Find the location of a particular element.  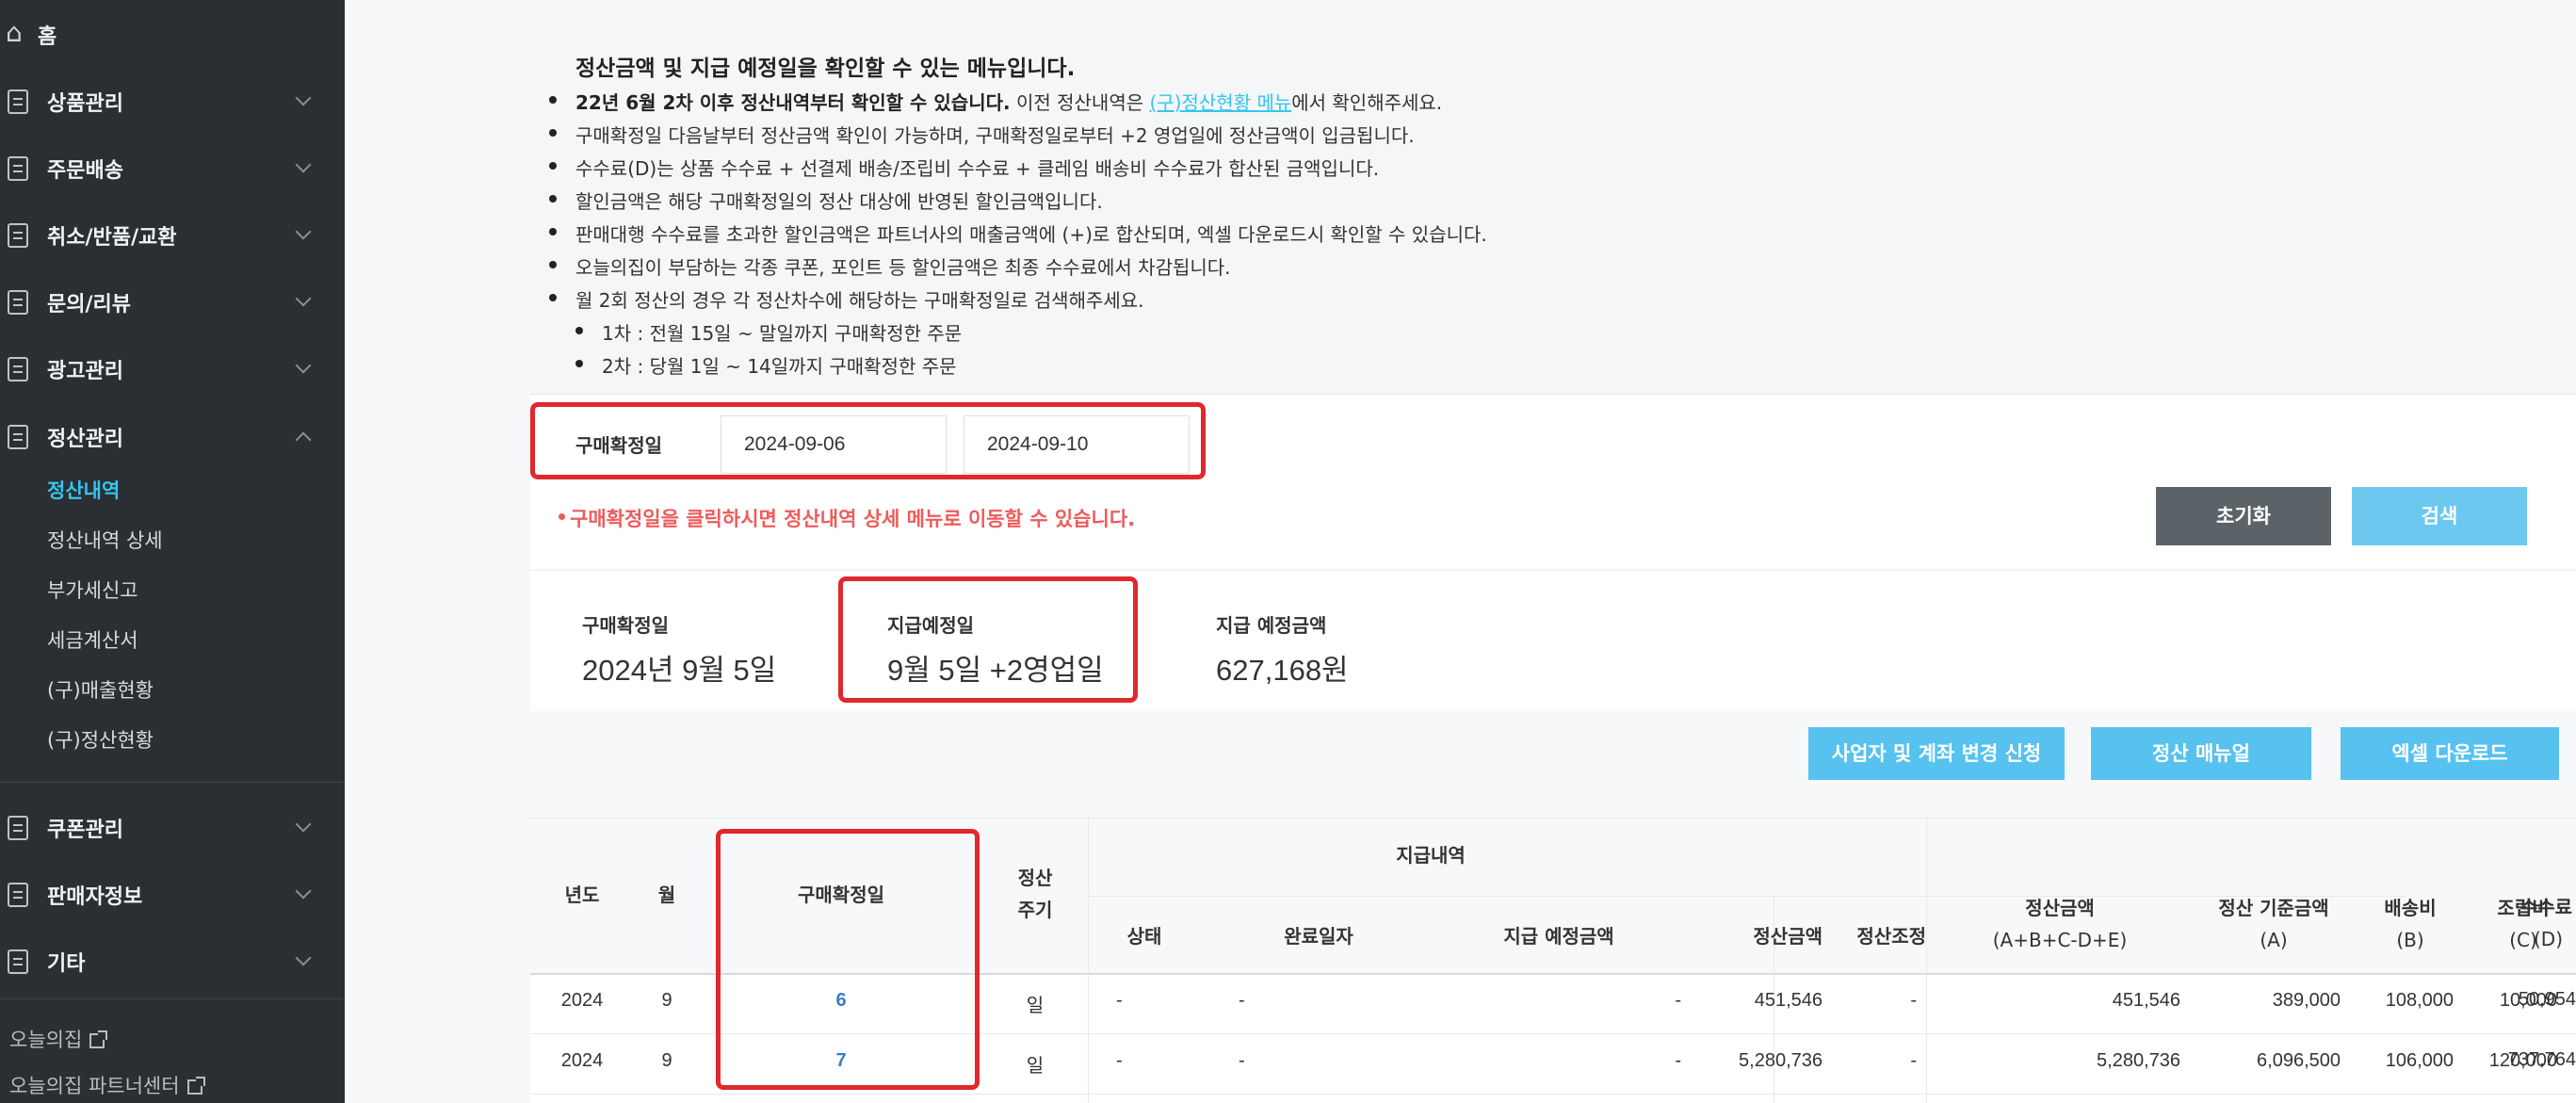

sidebar-item-label: 홈 is located at coordinates (47, 37).